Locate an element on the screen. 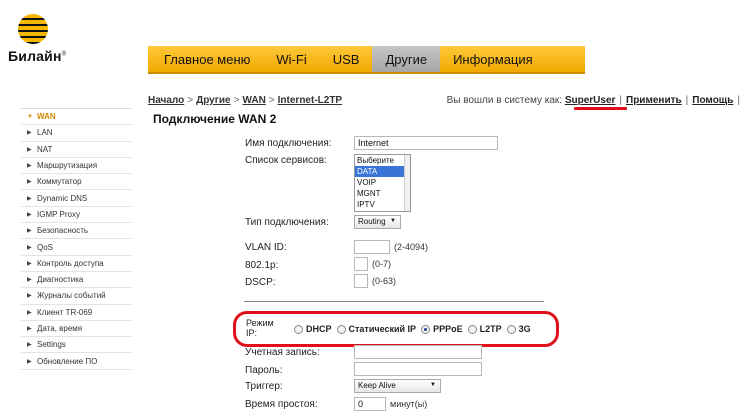 The image size is (750, 413). listbox-scrollbar is located at coordinates (407, 183).